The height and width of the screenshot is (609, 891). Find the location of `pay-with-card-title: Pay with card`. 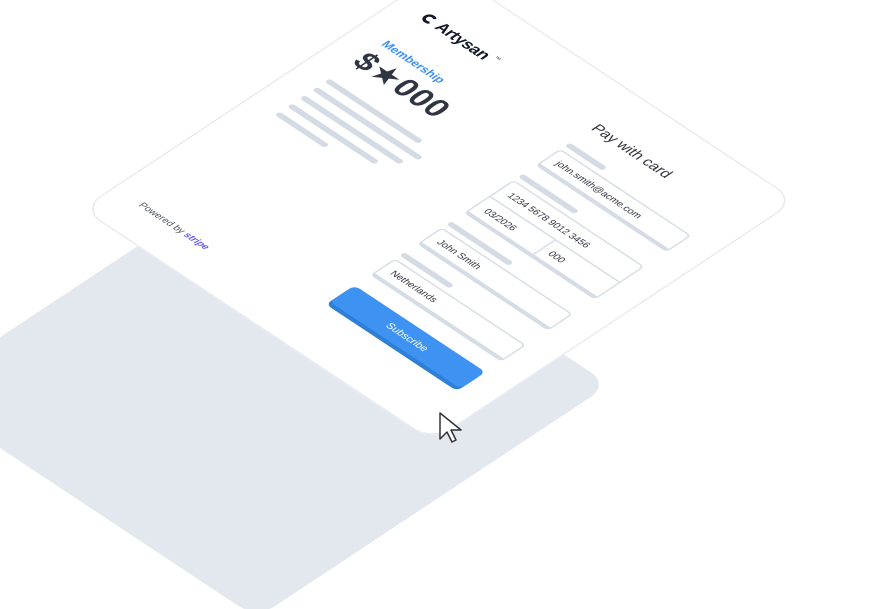

pay-with-card-title: Pay with card is located at coordinates (631, 151).